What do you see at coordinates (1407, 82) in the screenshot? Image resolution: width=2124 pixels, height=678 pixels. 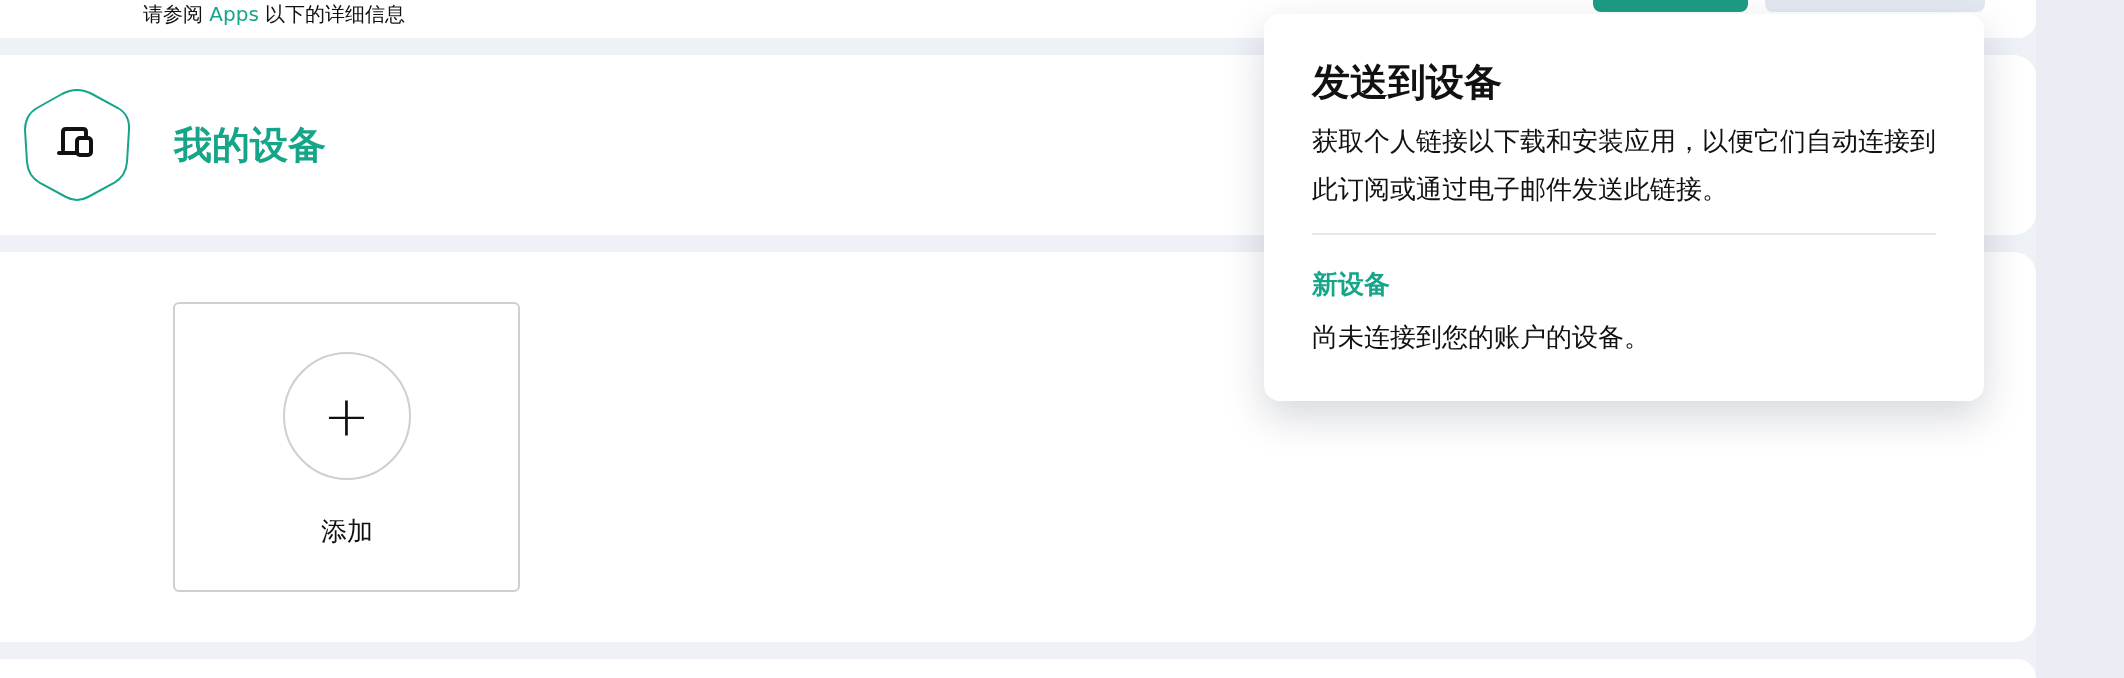 I see `popover-title: 发送到设备` at bounding box center [1407, 82].